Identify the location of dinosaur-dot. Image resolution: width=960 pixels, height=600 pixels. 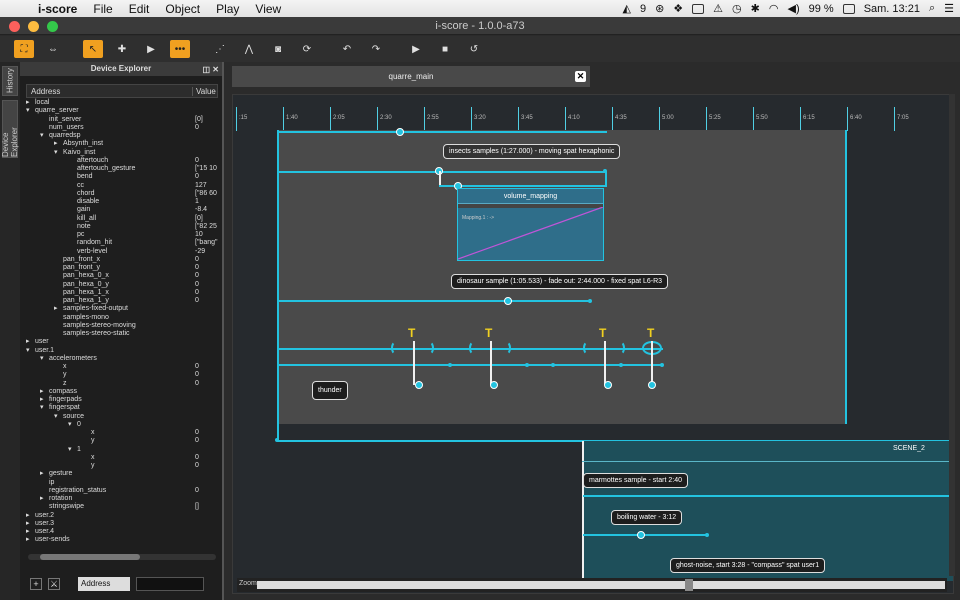
(508, 301).